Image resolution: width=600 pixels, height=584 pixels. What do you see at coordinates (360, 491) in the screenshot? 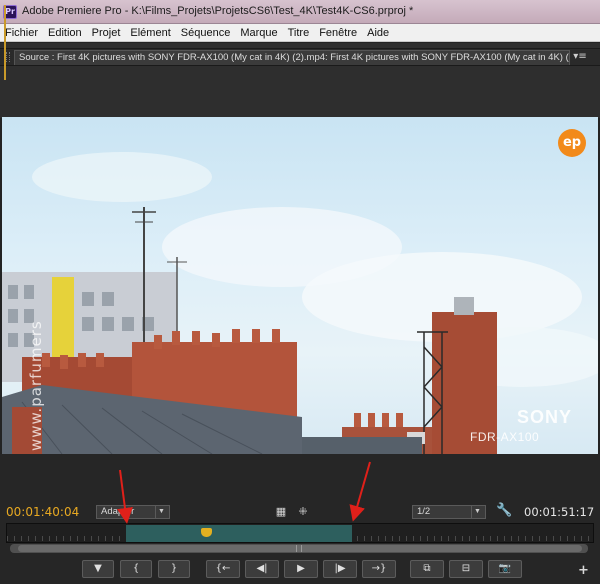
I see `annotation-arrow-out` at bounding box center [360, 491].